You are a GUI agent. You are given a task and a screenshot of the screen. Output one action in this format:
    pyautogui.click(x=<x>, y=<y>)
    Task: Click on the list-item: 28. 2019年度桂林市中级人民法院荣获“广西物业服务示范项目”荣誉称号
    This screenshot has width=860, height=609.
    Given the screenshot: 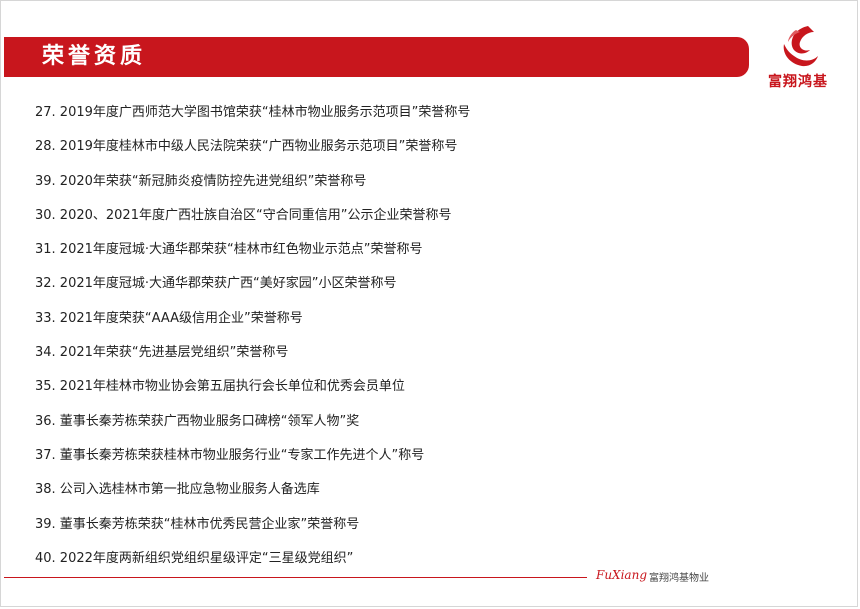 What is the action you would take?
    pyautogui.click(x=246, y=147)
    